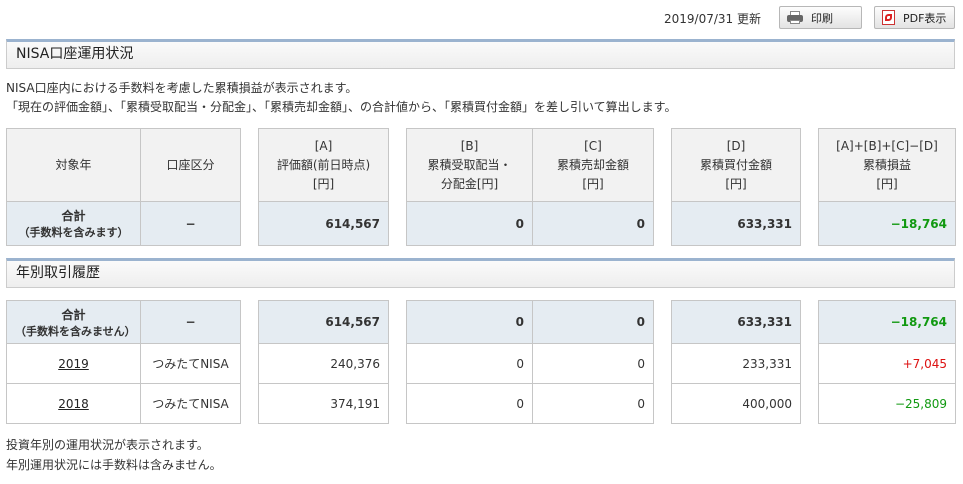 The height and width of the screenshot is (484, 963). What do you see at coordinates (795, 17) in the screenshot?
I see `printer-icon` at bounding box center [795, 17].